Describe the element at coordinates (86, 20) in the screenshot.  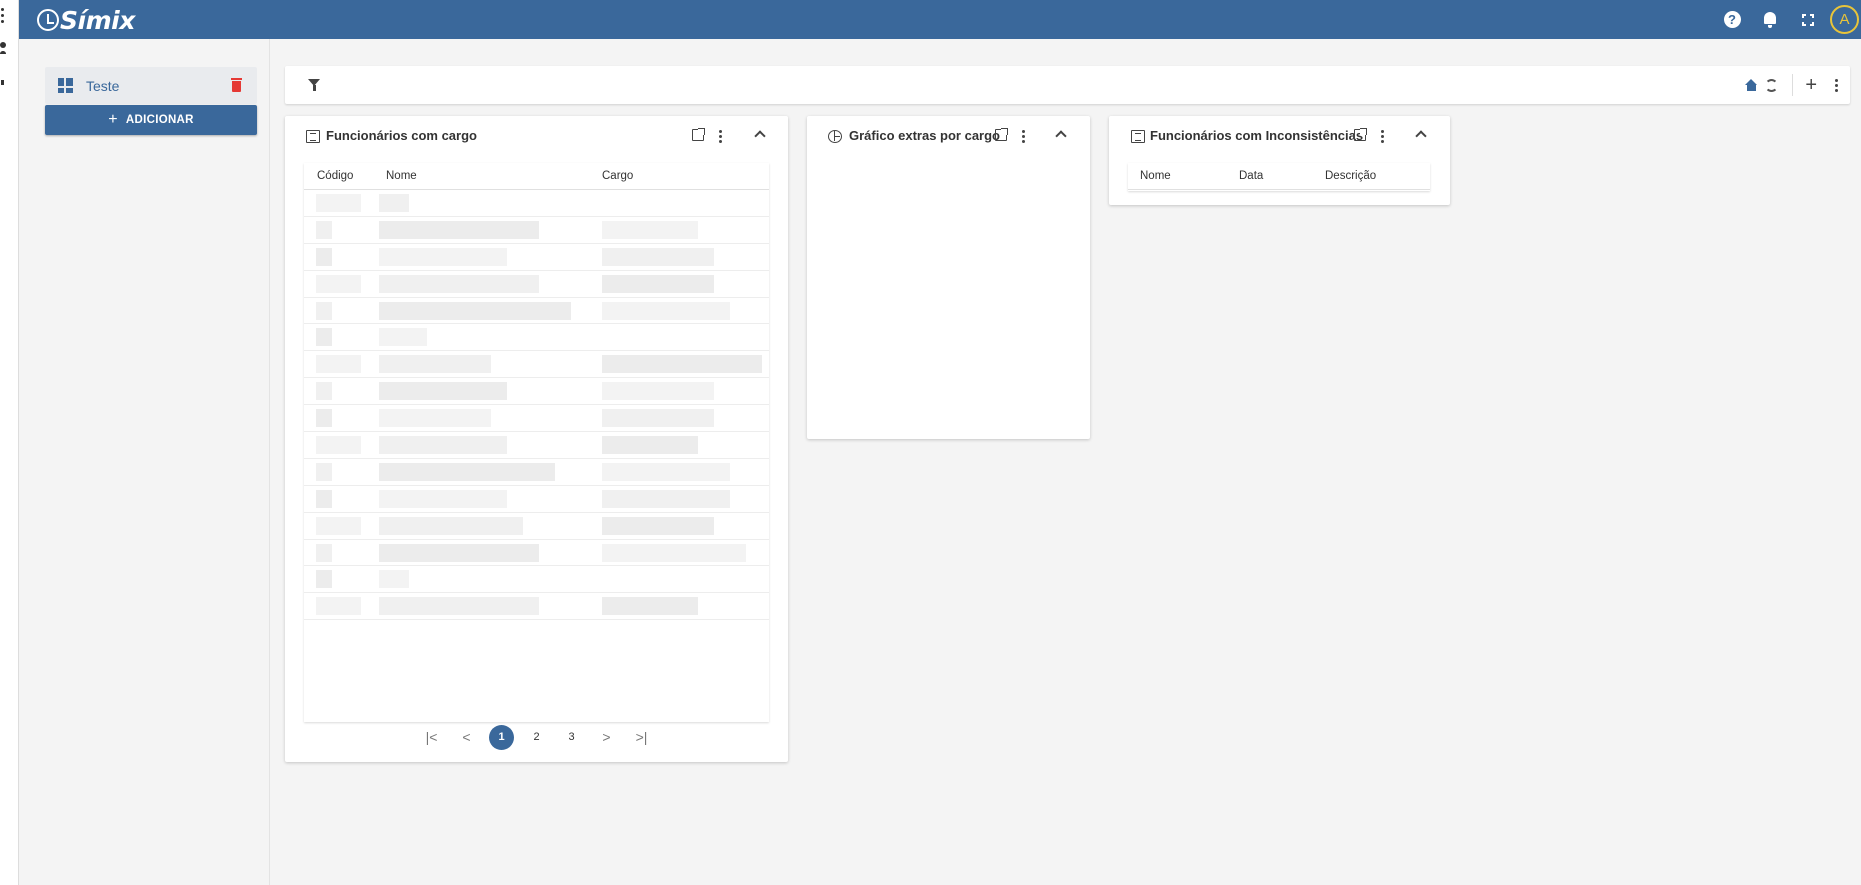
I see `app-logo: Símix` at that location.